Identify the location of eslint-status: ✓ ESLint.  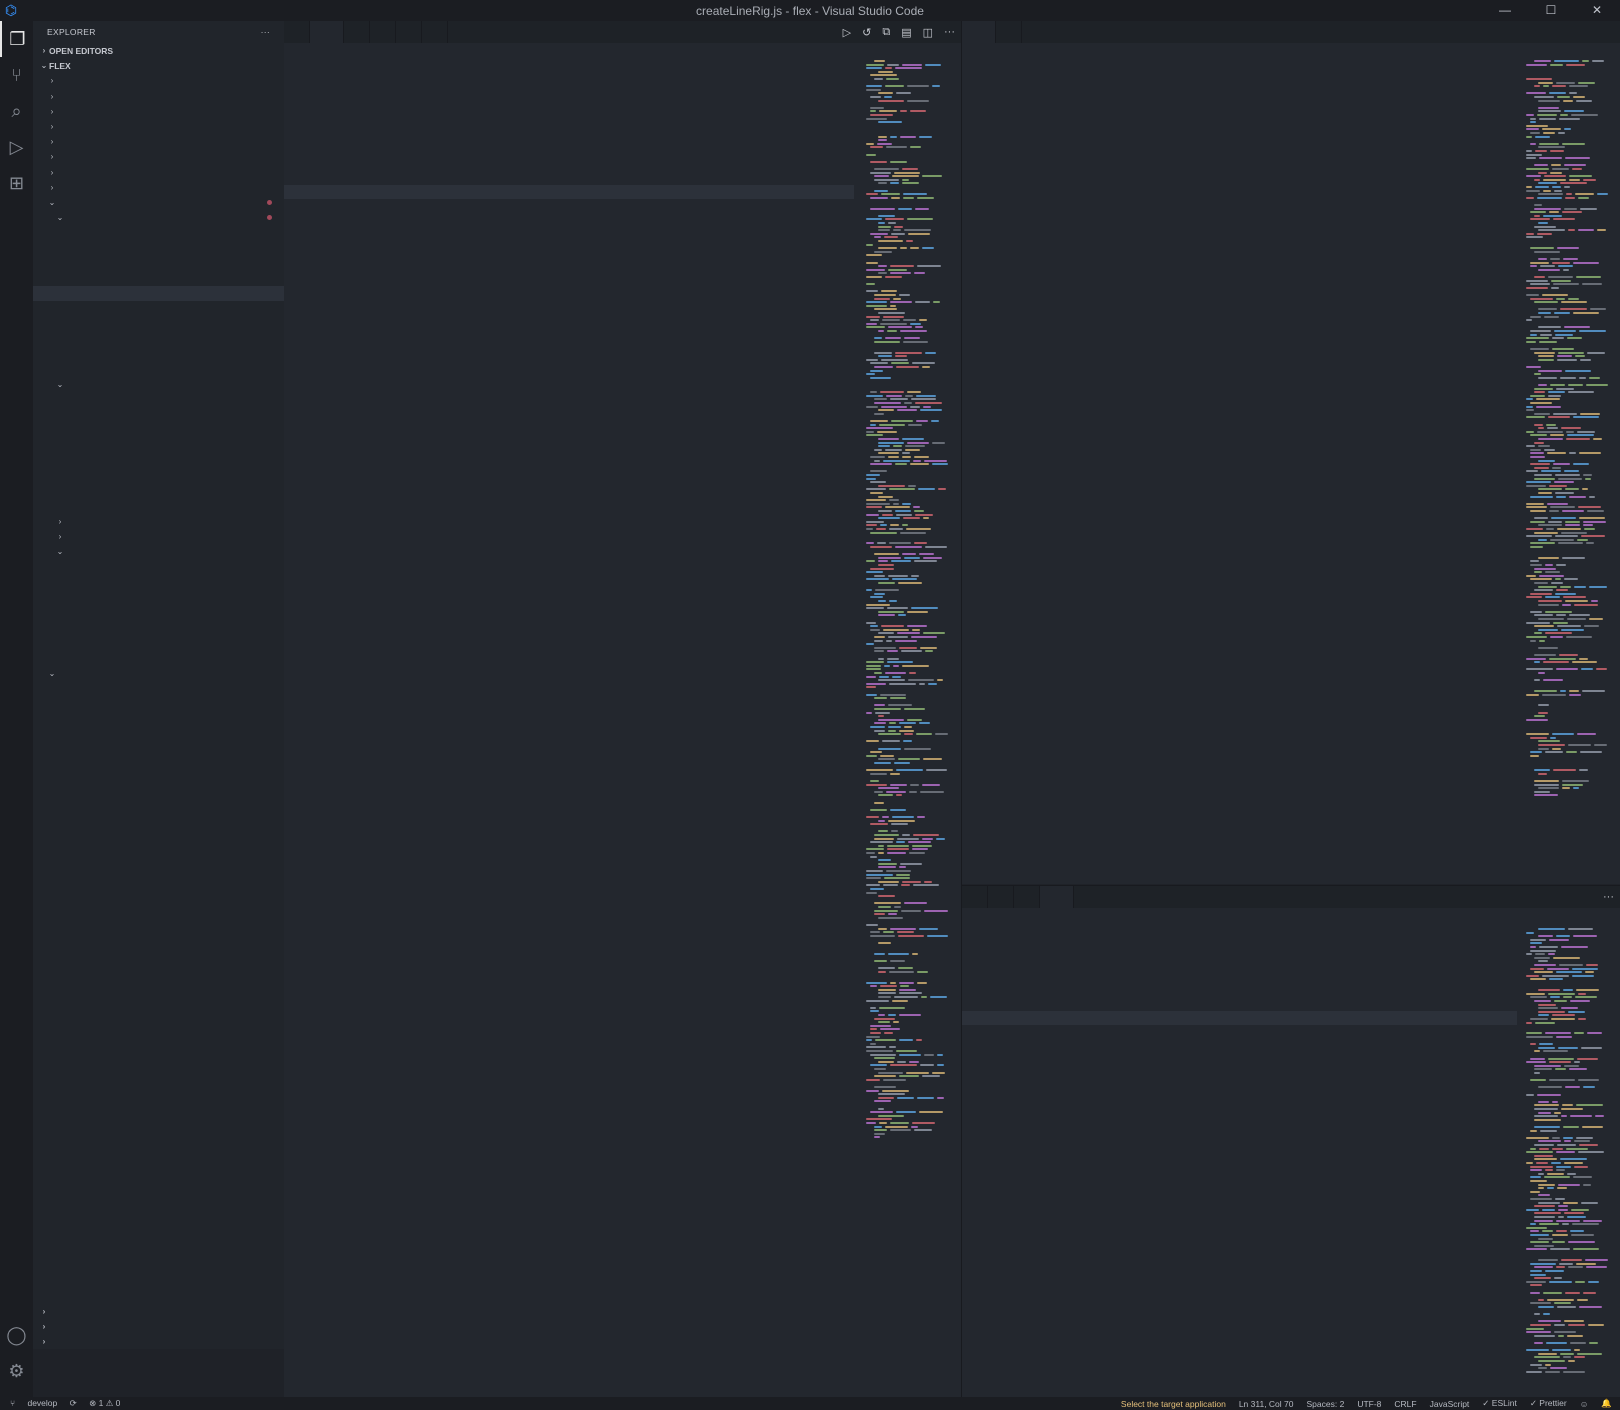
(1499, 1403).